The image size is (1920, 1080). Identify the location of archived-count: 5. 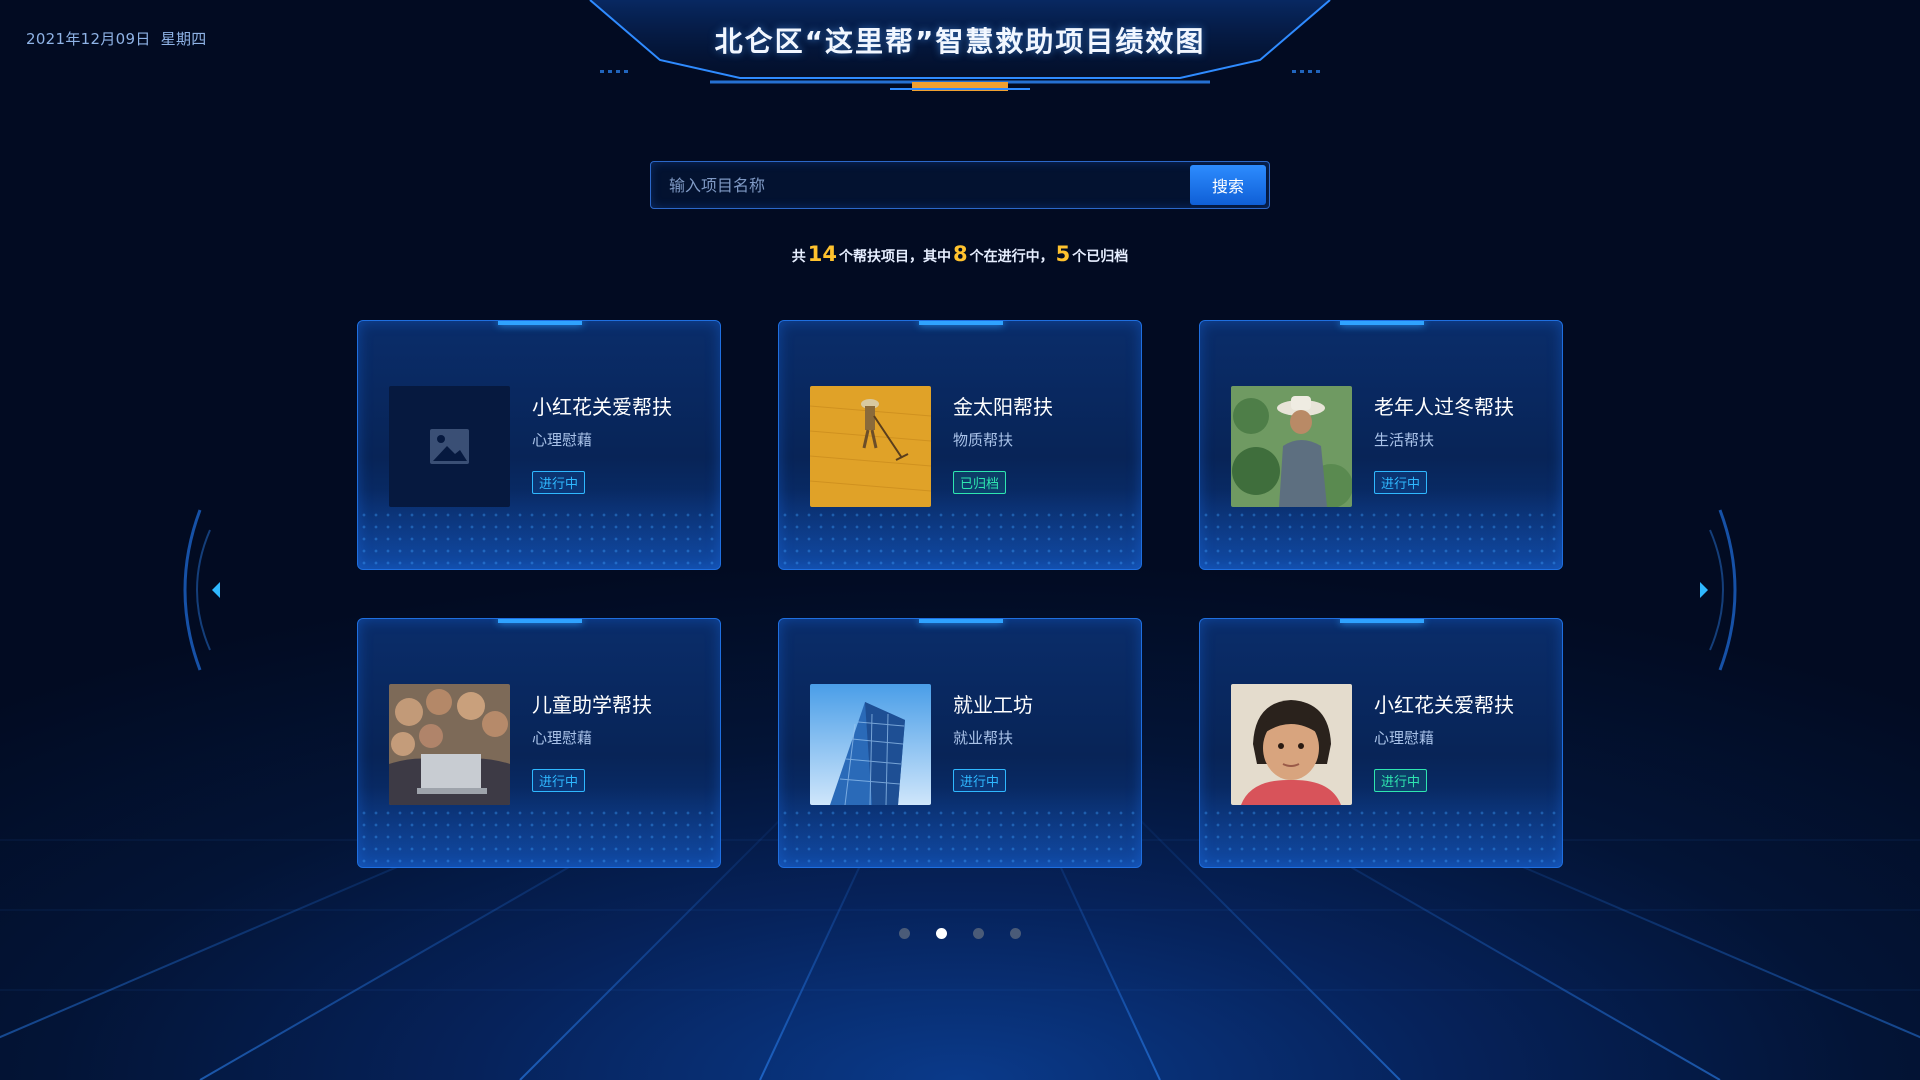
(1063, 254).